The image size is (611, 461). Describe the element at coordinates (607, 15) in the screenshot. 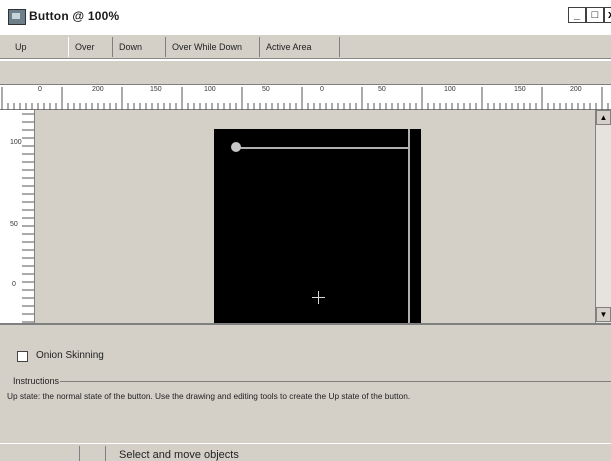

I see `close-button: x` at that location.